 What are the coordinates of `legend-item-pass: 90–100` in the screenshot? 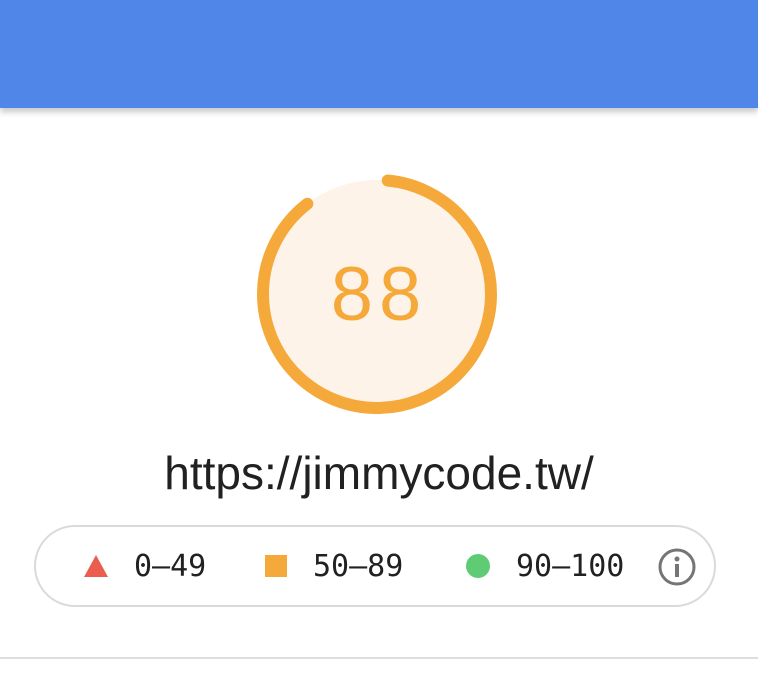 It's located at (545, 566).